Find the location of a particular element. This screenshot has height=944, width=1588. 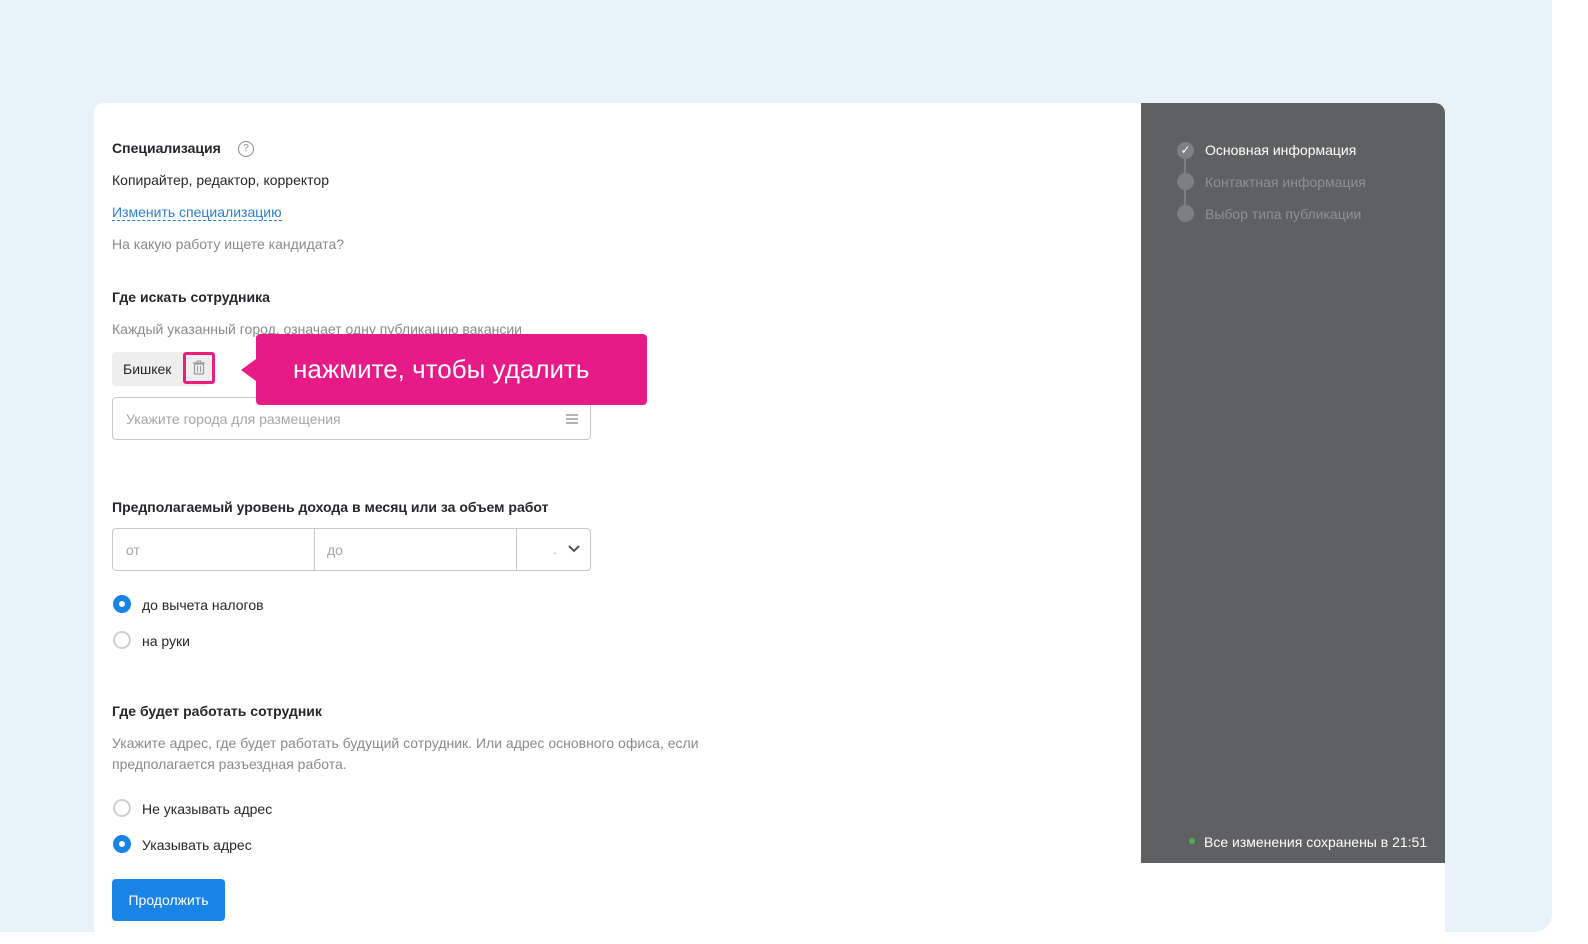

check-icon: ✓ is located at coordinates (1185, 150).